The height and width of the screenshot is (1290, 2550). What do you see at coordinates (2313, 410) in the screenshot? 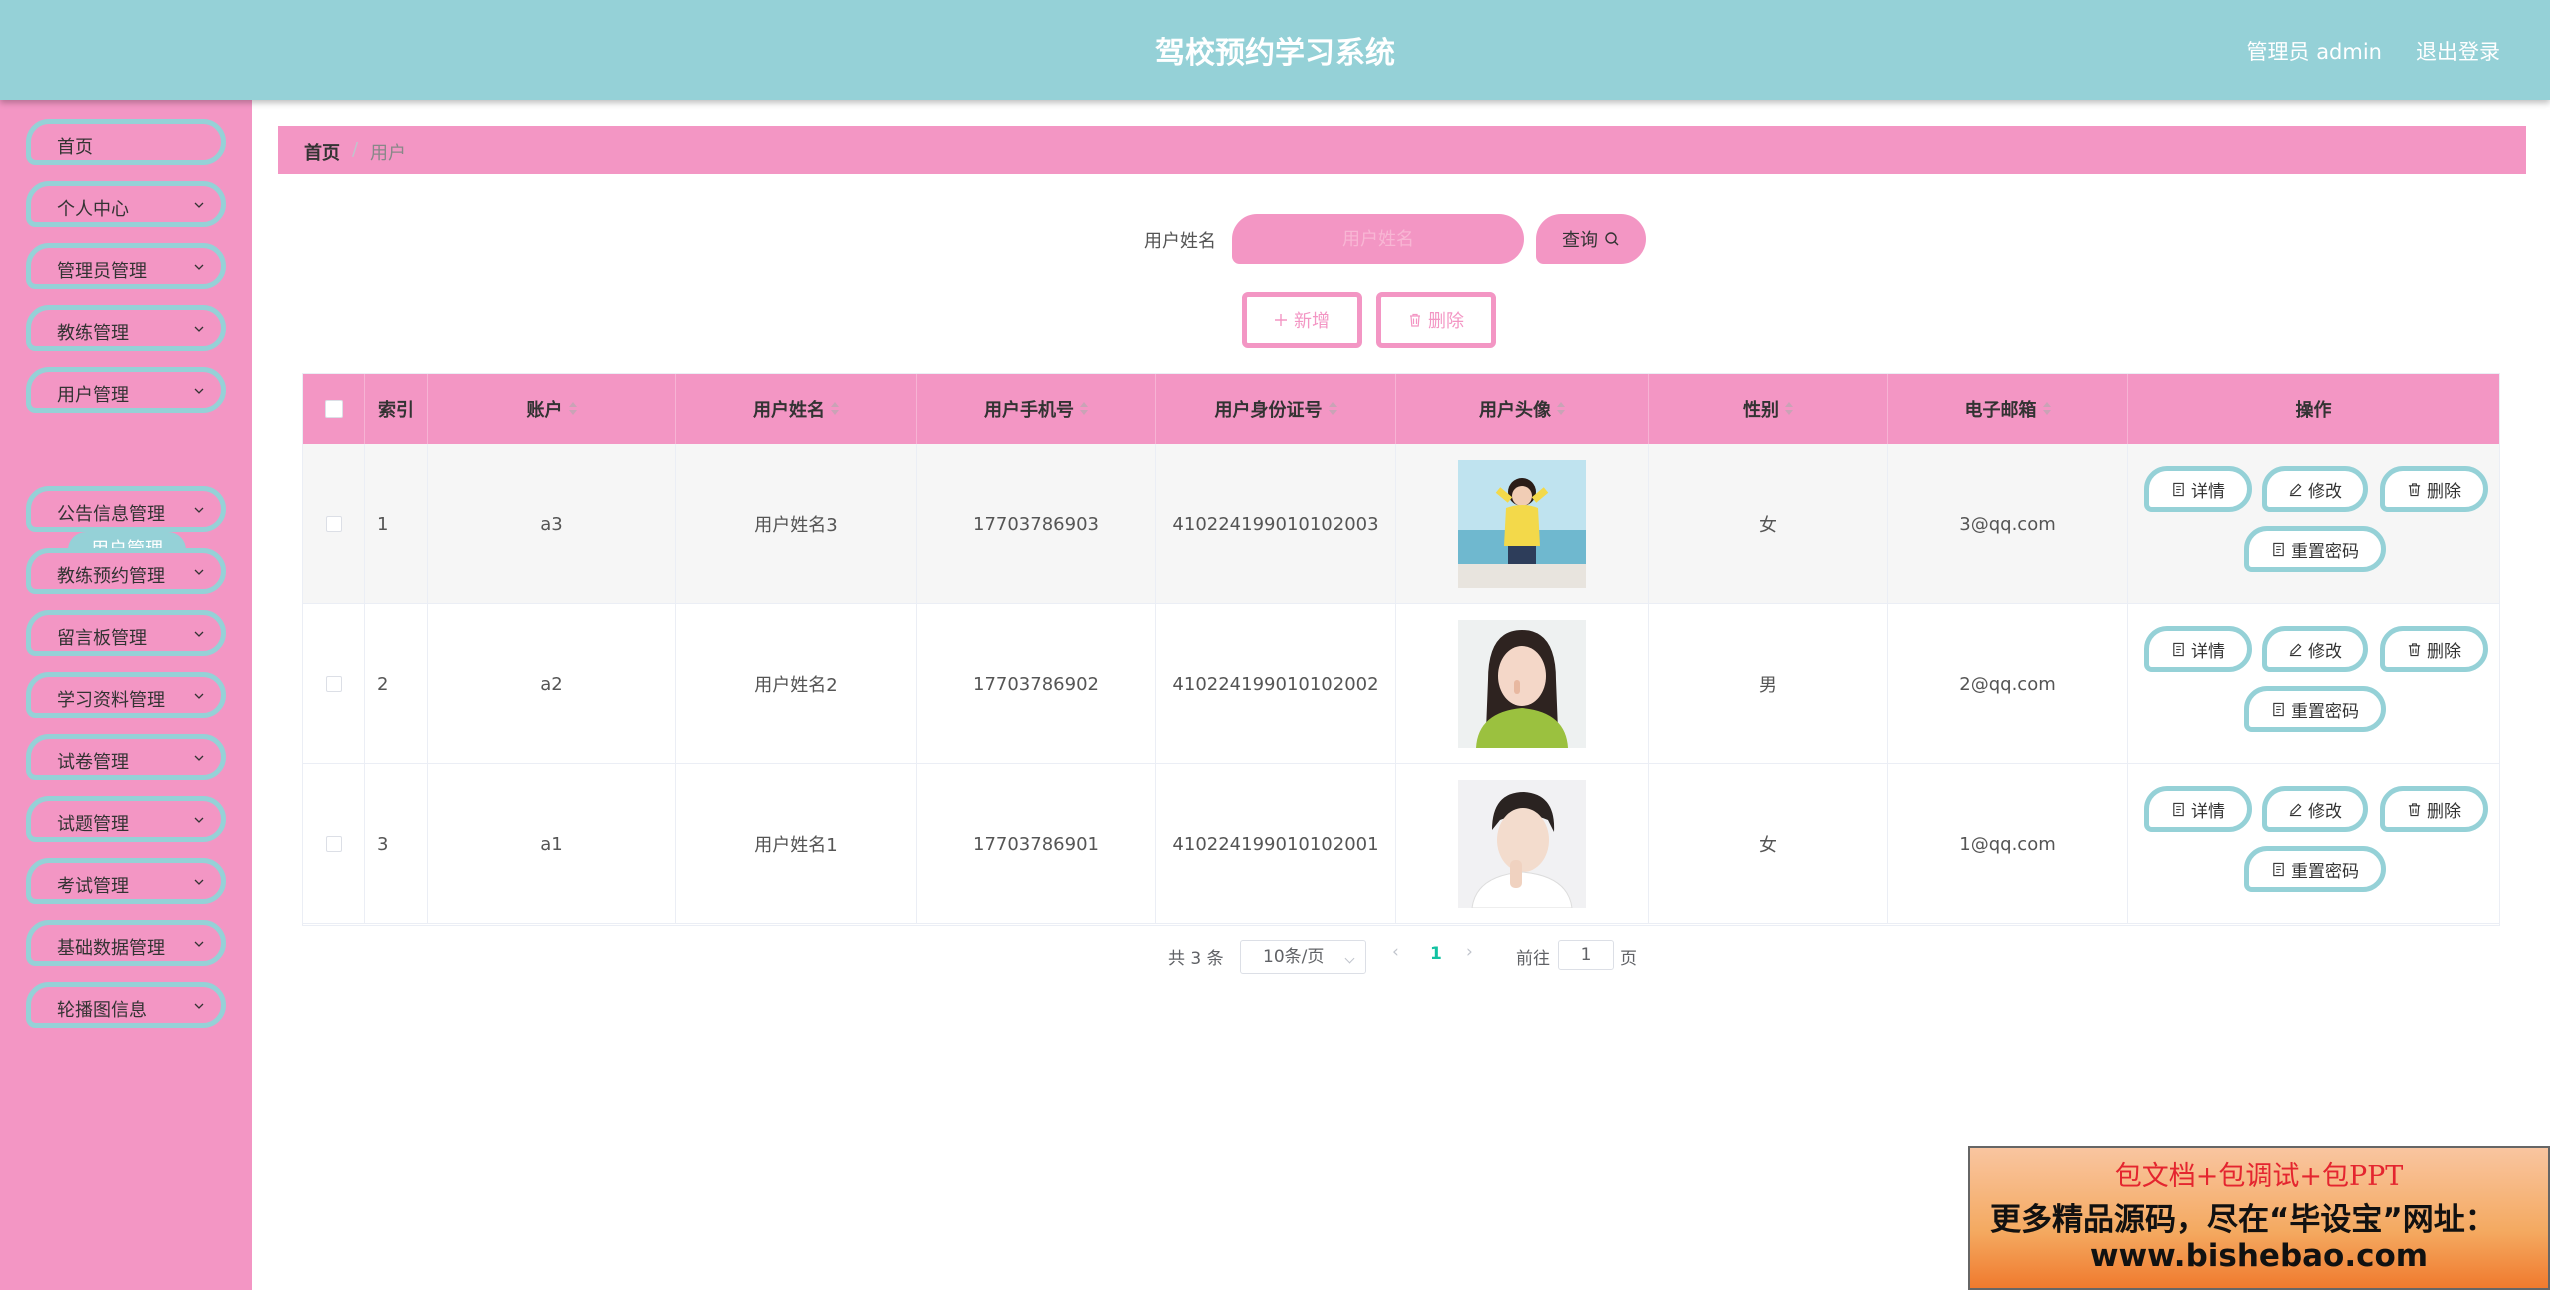
I see `header-label: 操作` at bounding box center [2313, 410].